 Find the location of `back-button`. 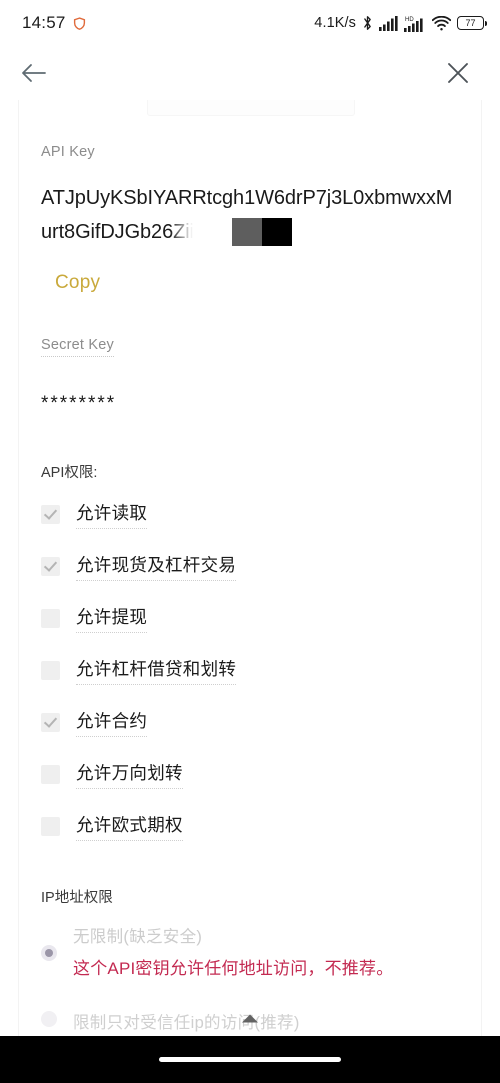

back-button is located at coordinates (34, 73).